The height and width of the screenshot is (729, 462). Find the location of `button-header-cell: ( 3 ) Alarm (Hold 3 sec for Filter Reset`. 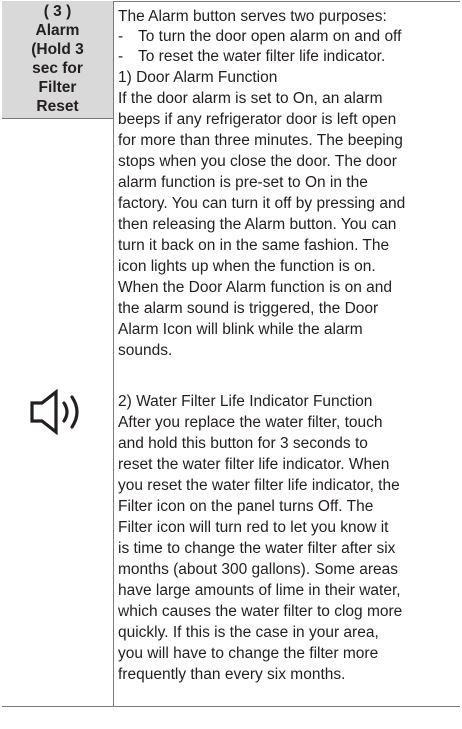

button-header-cell: ( 3 ) Alarm (Hold 3 sec for Filter Reset is located at coordinates (57, 60).